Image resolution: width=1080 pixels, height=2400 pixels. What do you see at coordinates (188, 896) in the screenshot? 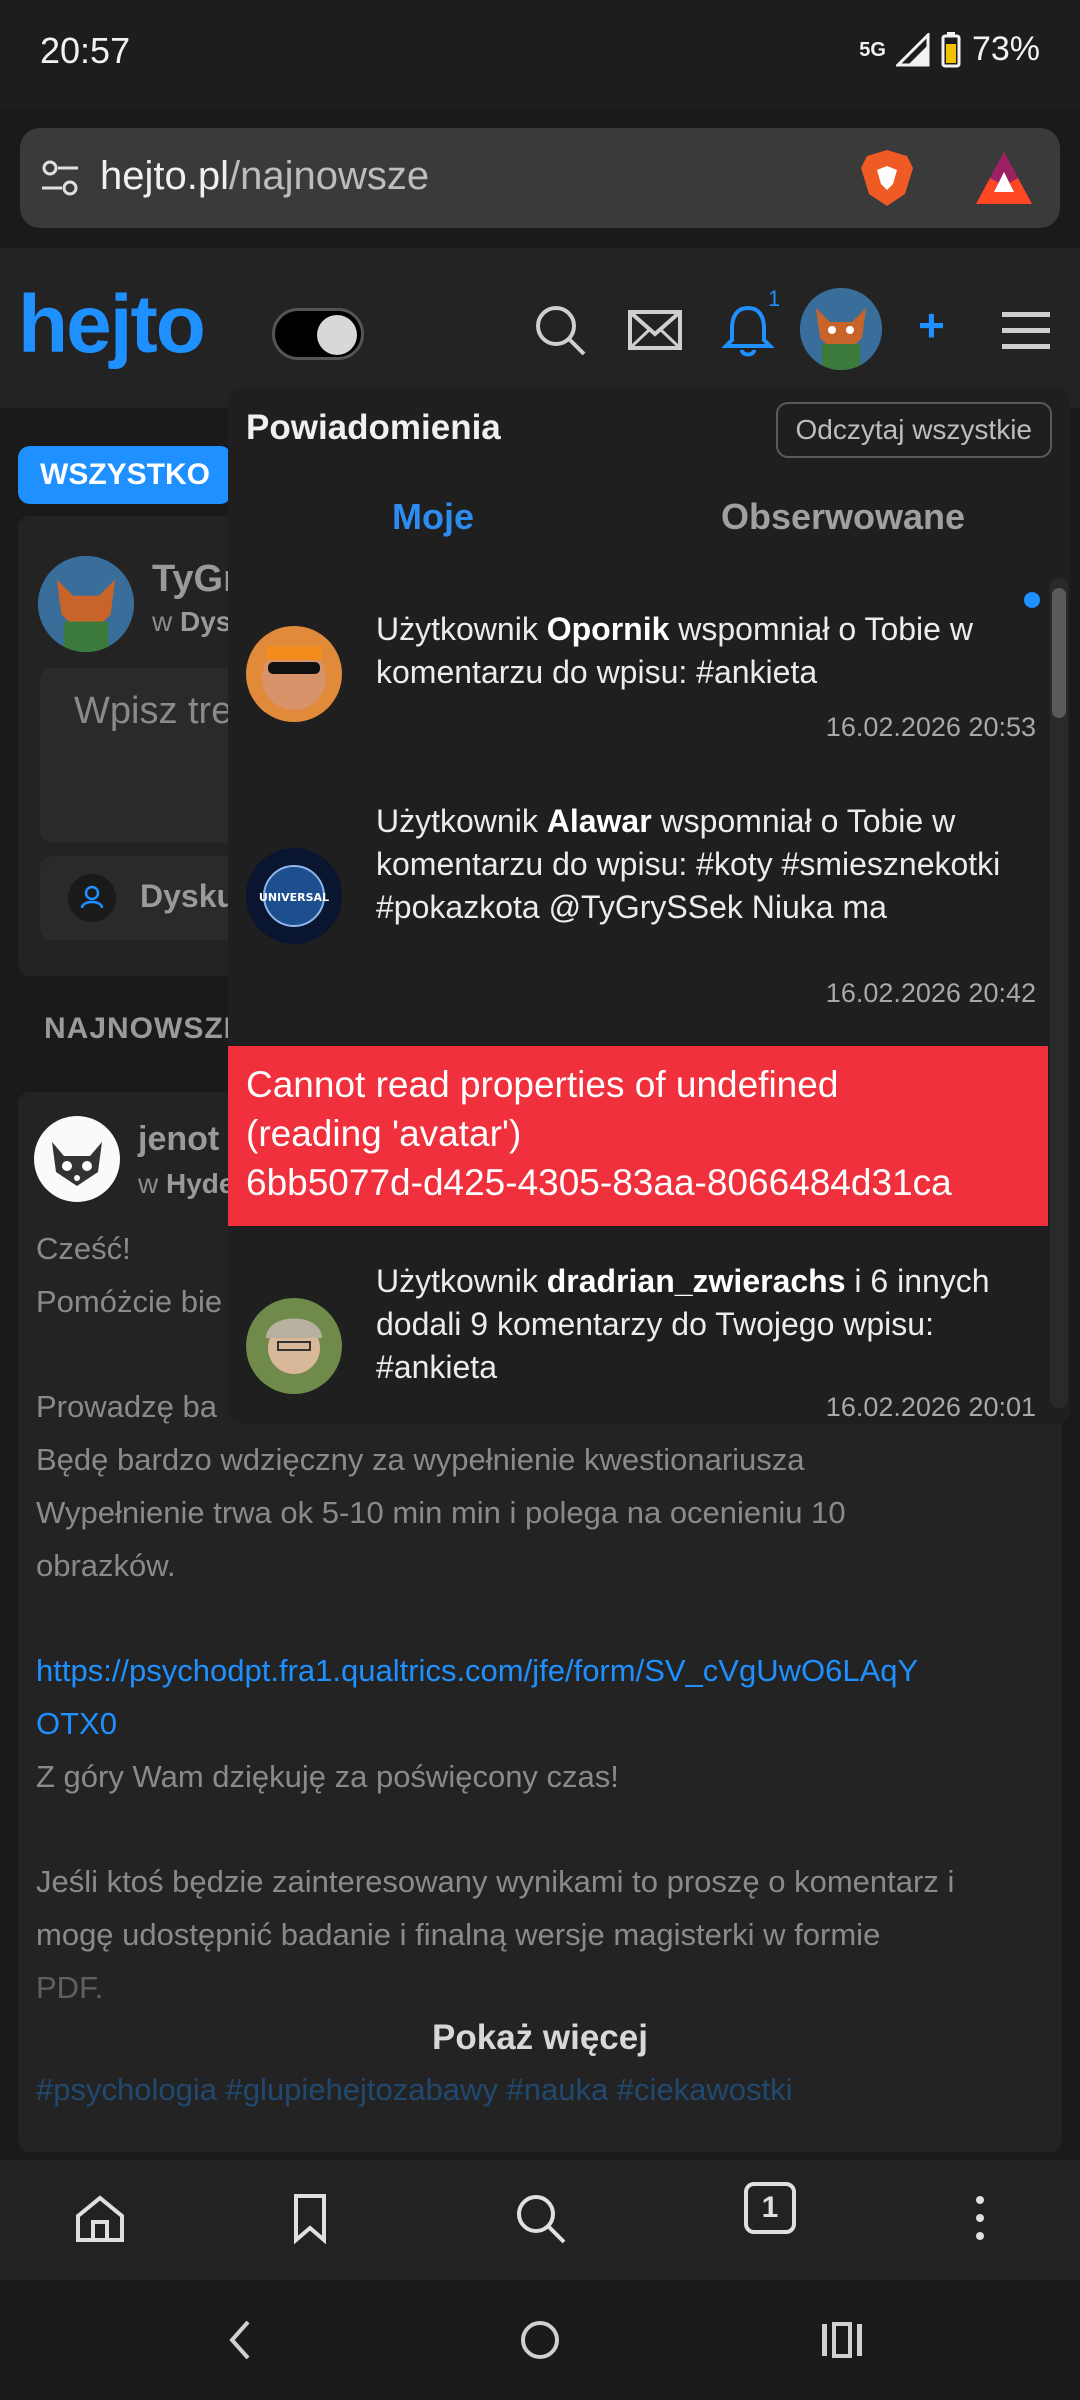
I see `category-label: Dysku` at bounding box center [188, 896].